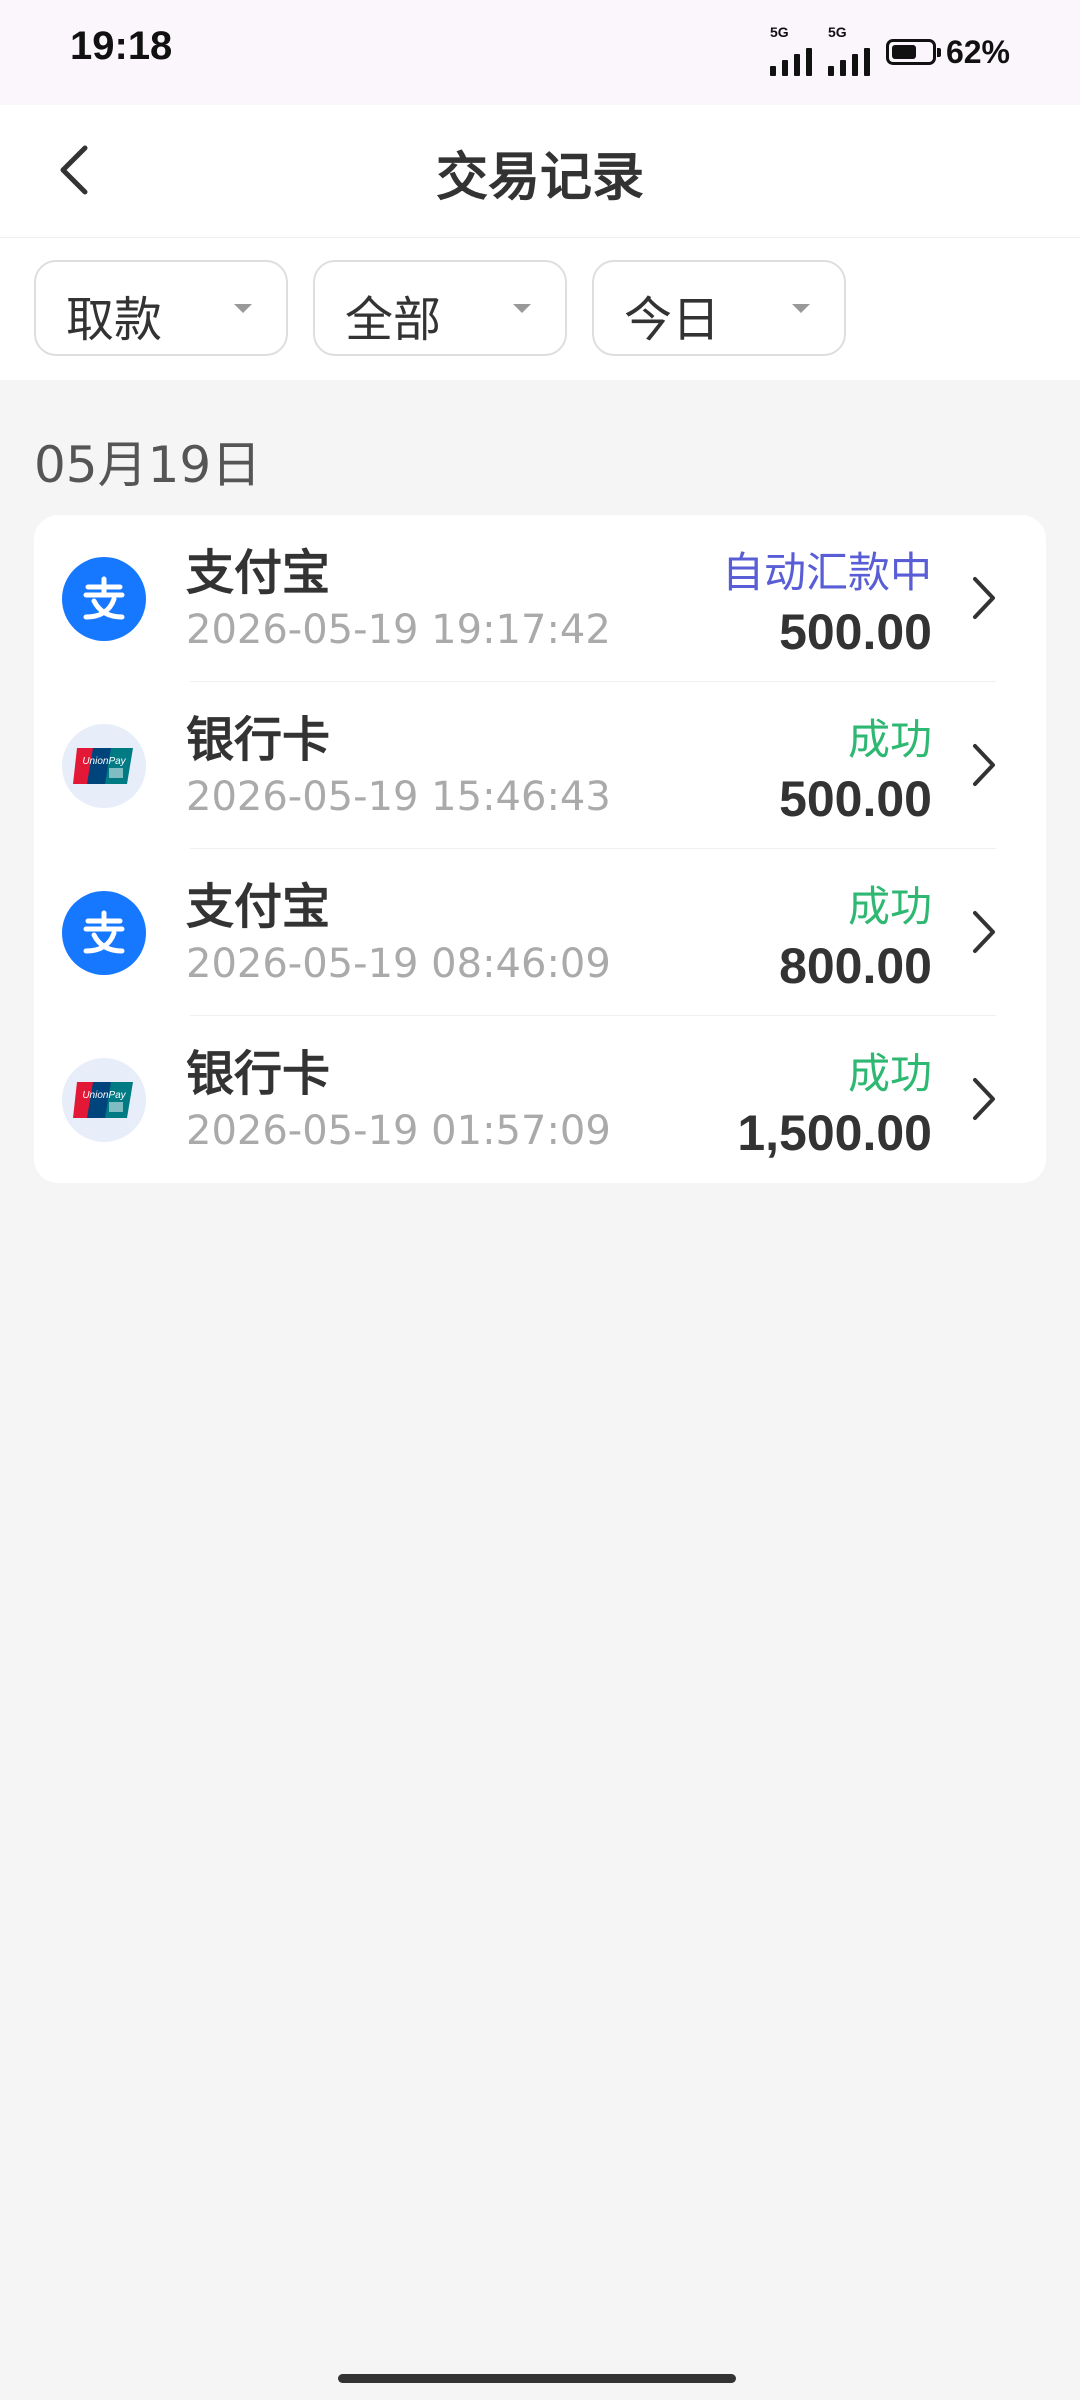 This screenshot has width=1080, height=2400. I want to click on battery-fill, so click(903, 52).